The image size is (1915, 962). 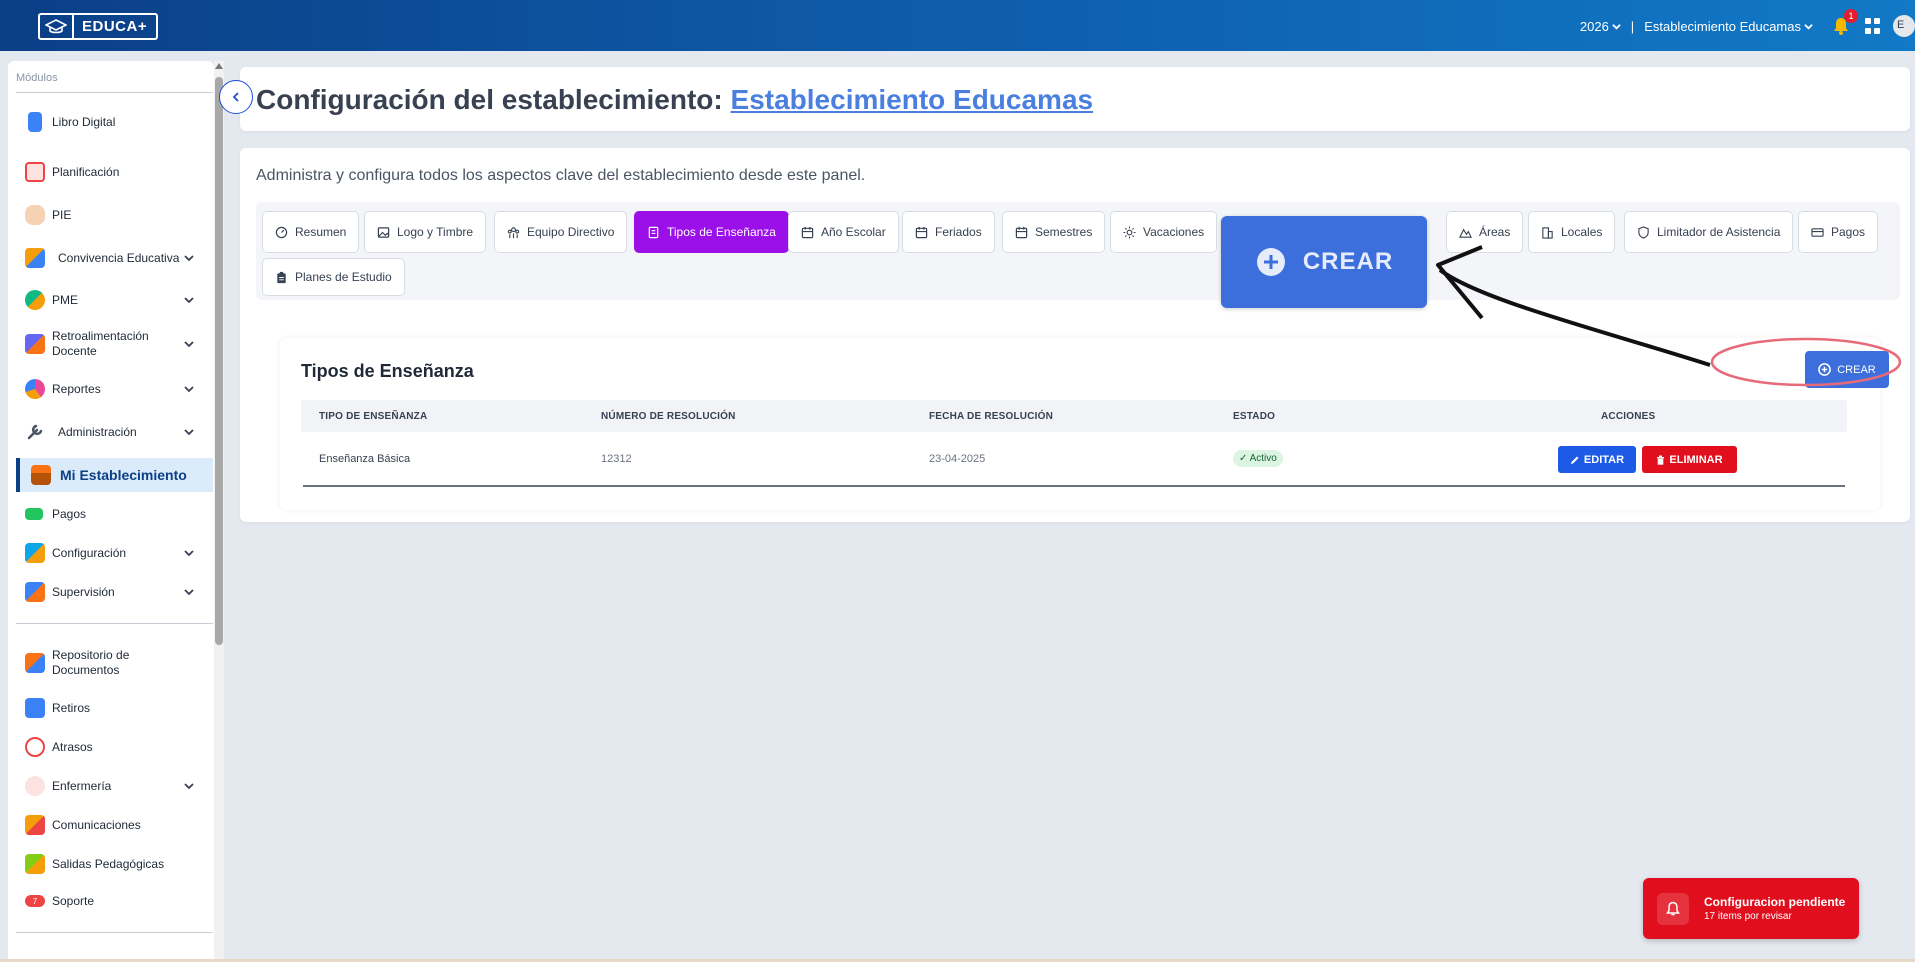 What do you see at coordinates (219, 361) in the screenshot?
I see `scrollbar-thumb` at bounding box center [219, 361].